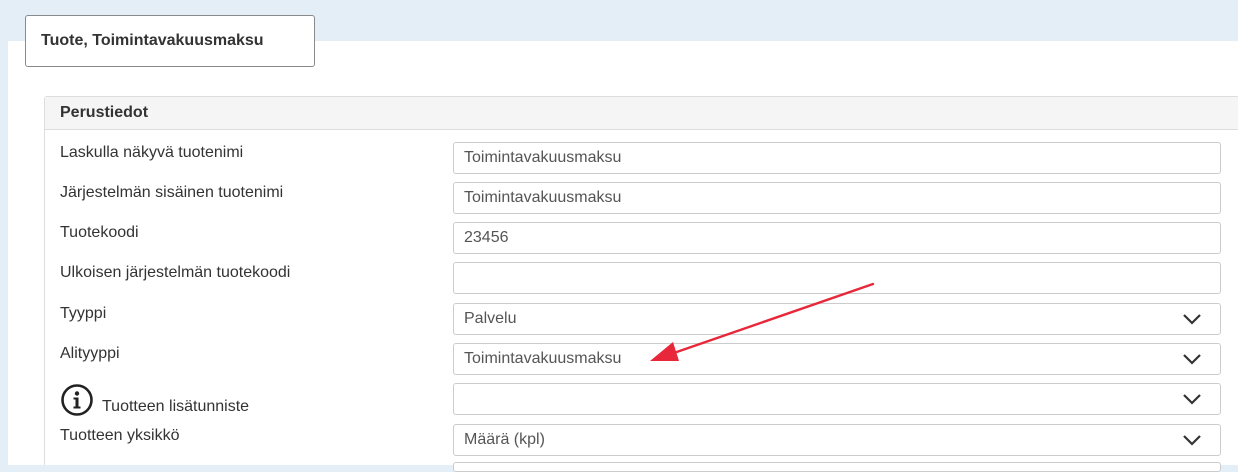 This screenshot has width=1238, height=472. I want to click on label-external-product-code: Ulkoisen järjestelmän tuotekoodi, so click(175, 272).